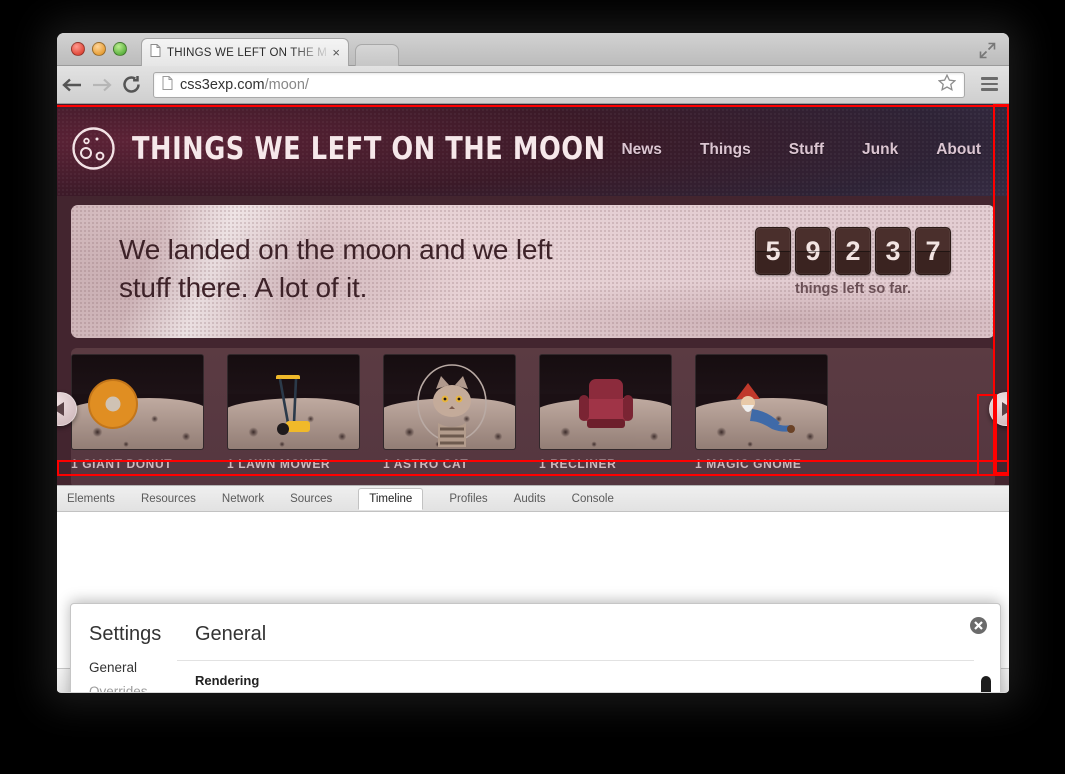 This screenshot has width=1065, height=774. I want to click on nav-item-stuff: Stuff, so click(806, 150).